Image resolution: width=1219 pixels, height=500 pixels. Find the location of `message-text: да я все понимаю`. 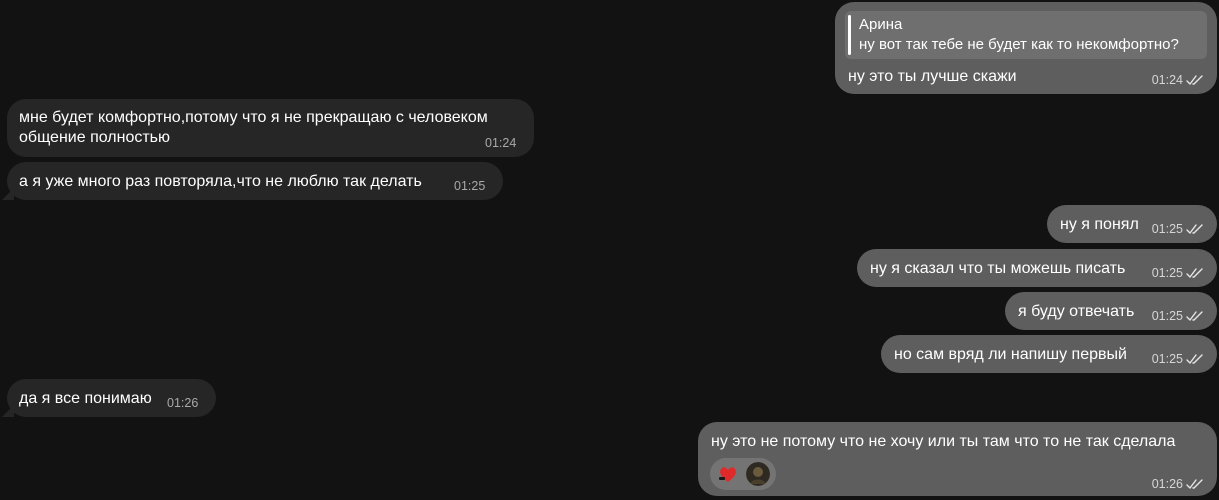

message-text: да я все понимаю is located at coordinates (85, 398).